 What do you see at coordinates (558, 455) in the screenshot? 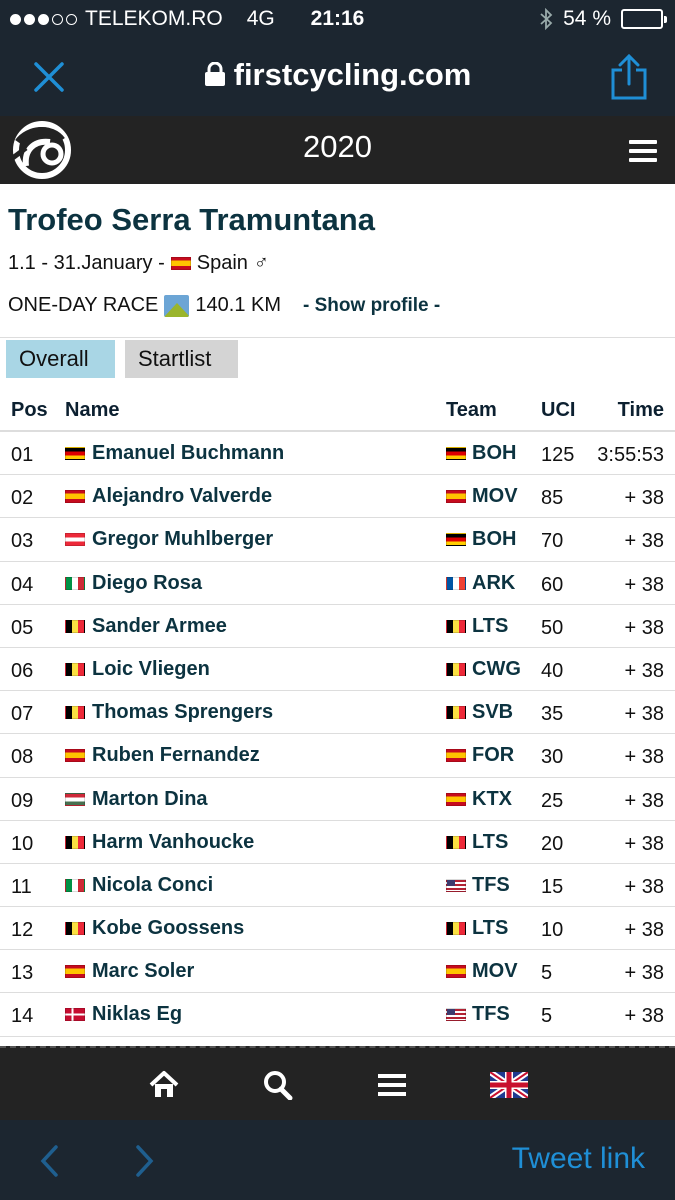
I see `row-uci: 125` at bounding box center [558, 455].